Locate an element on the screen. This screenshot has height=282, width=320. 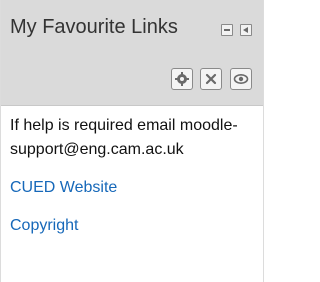
collapse-icon is located at coordinates (246, 30).